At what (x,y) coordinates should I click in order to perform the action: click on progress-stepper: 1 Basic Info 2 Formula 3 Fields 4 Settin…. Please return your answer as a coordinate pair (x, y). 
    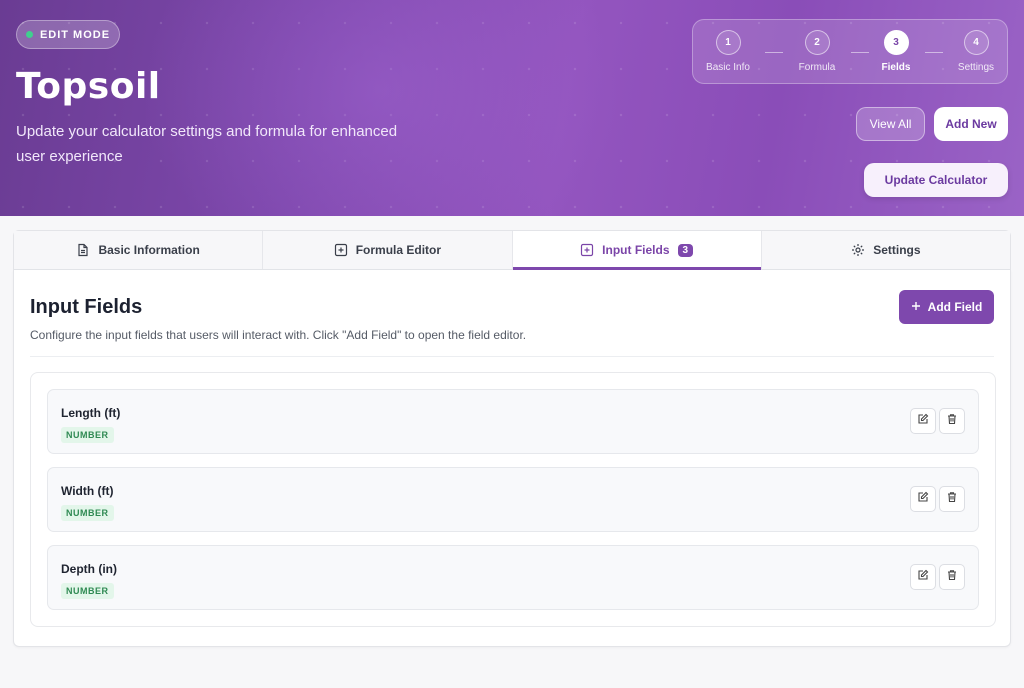
    Looking at the image, I should click on (850, 51).